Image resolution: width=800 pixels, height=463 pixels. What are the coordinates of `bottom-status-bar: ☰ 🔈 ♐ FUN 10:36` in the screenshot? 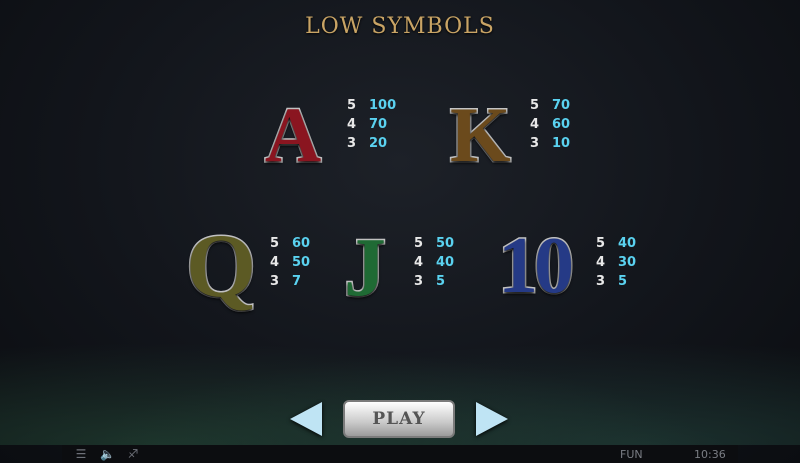 It's located at (400, 454).